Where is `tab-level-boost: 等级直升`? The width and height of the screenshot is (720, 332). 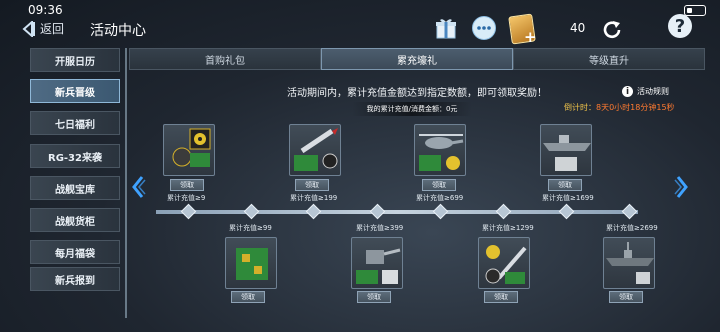
tab-level-boost: 等级直升 is located at coordinates (609, 59).